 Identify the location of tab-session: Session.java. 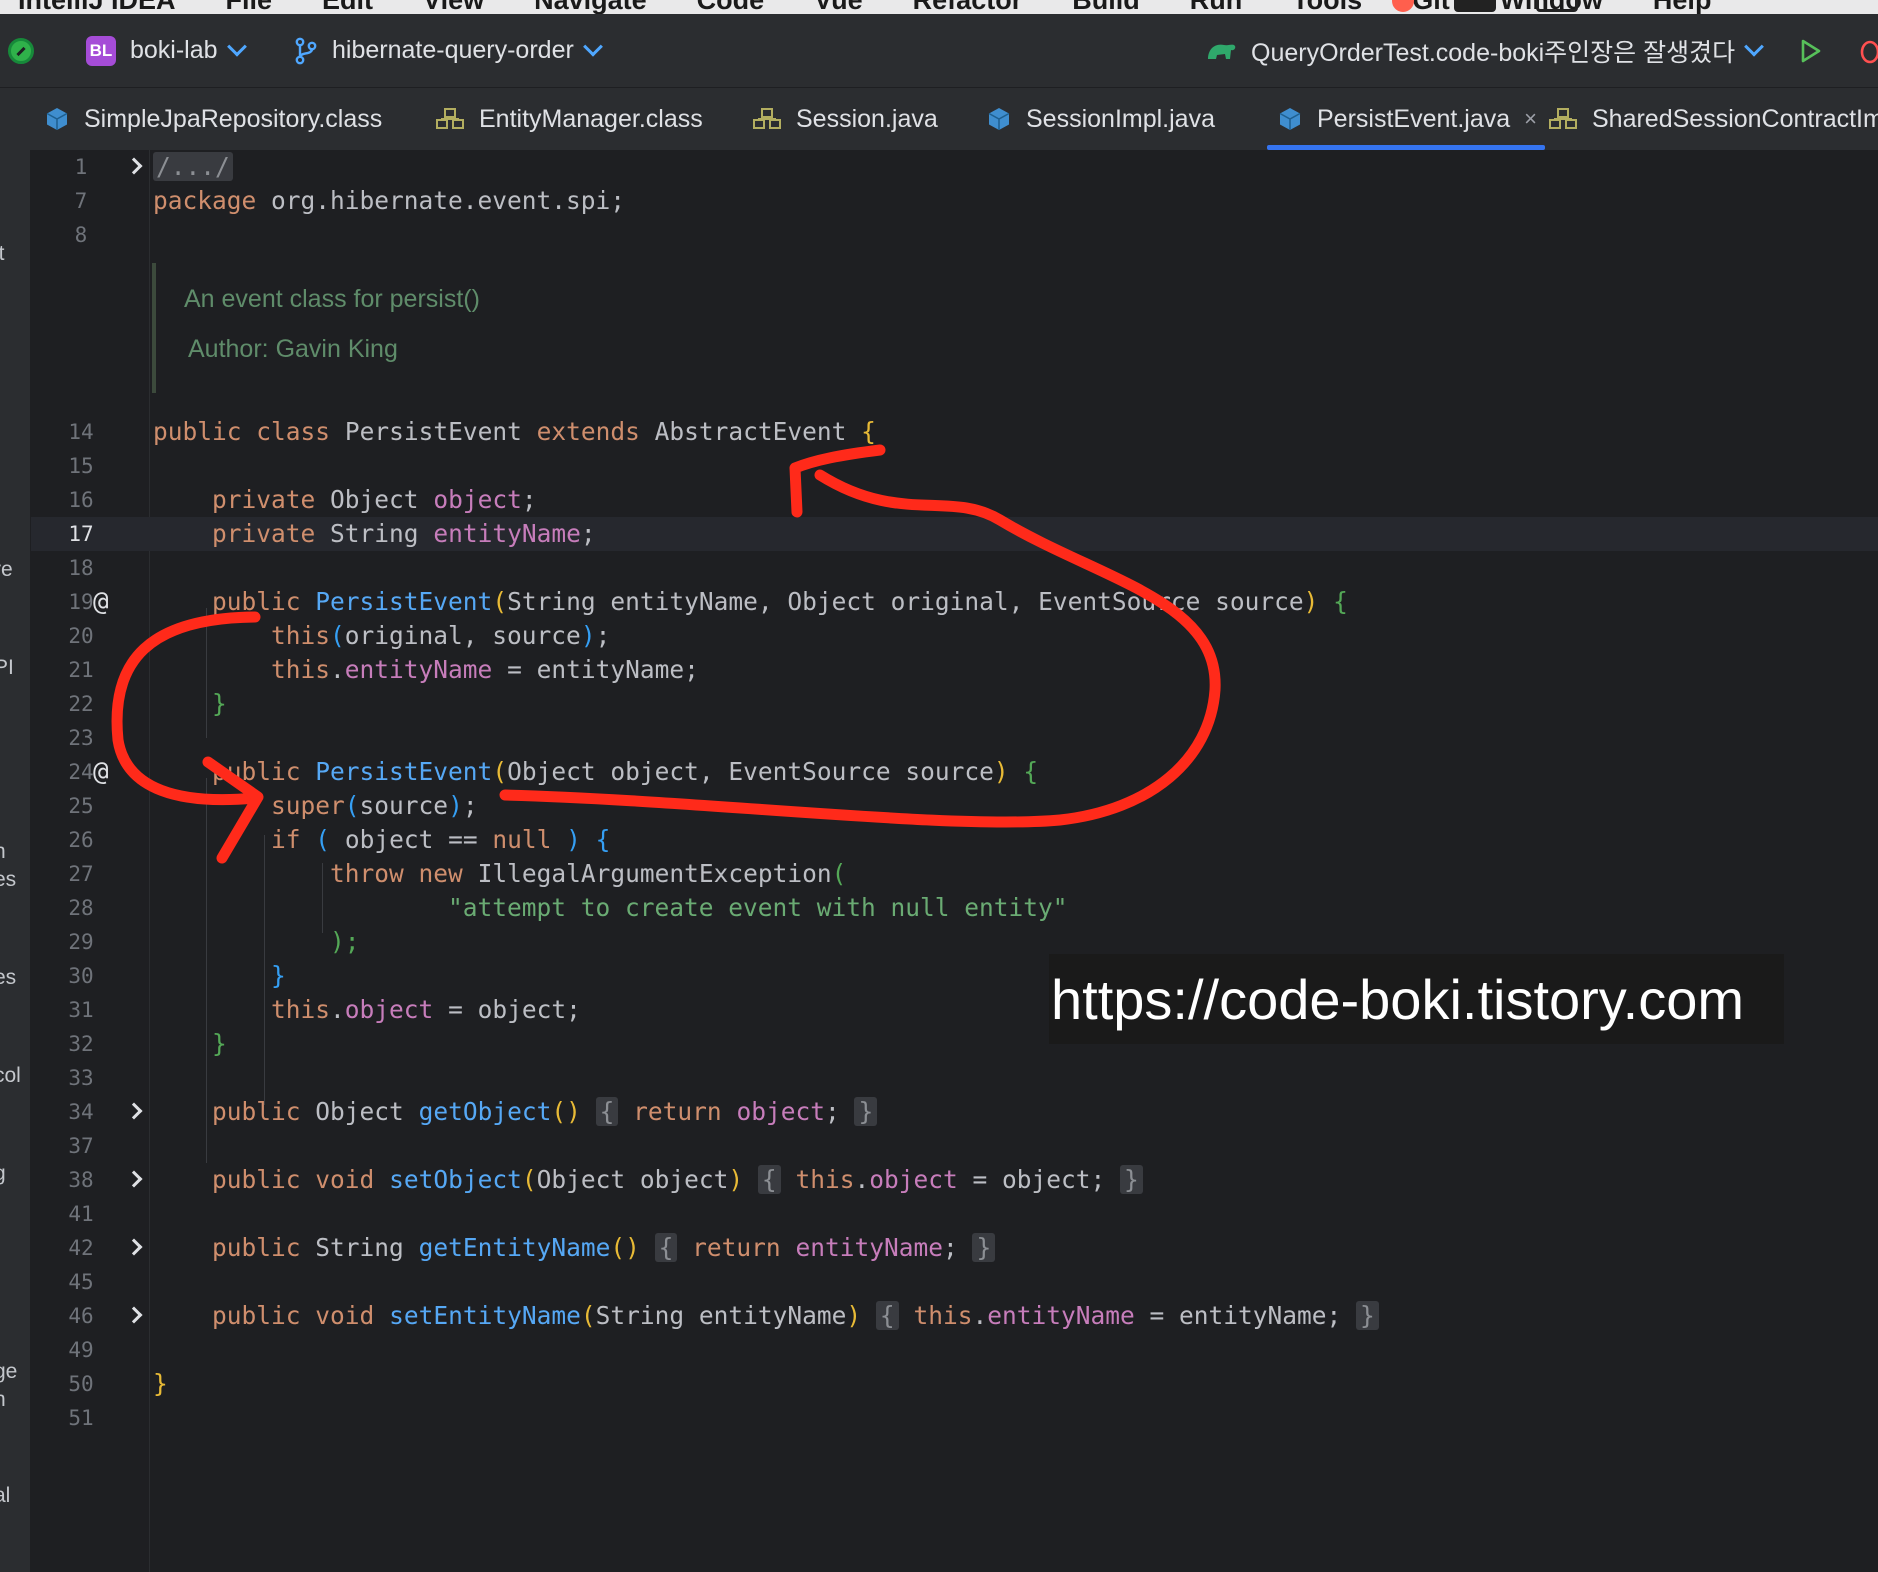
(845, 119).